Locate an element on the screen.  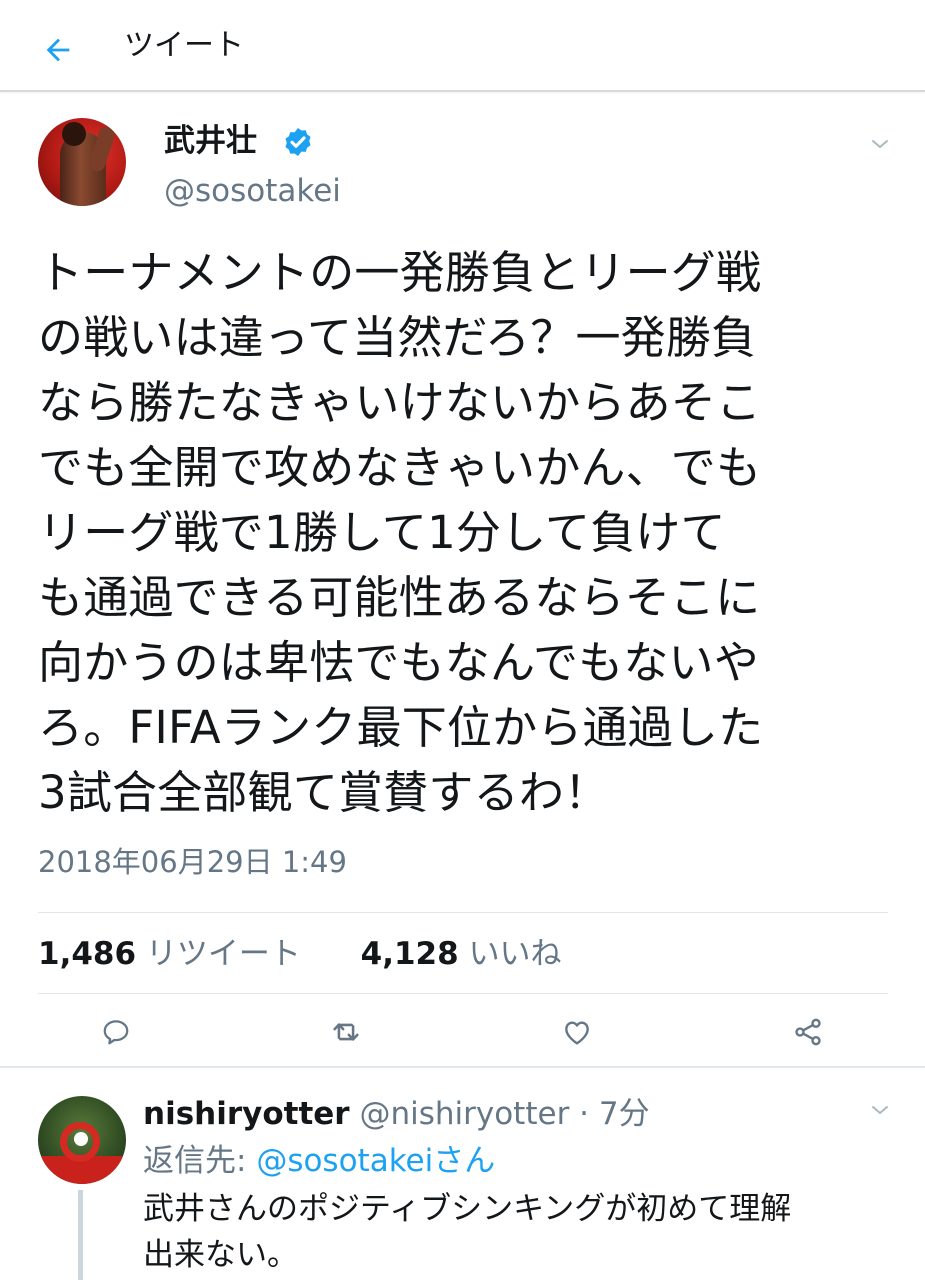
like-button is located at coordinates (577, 1032).